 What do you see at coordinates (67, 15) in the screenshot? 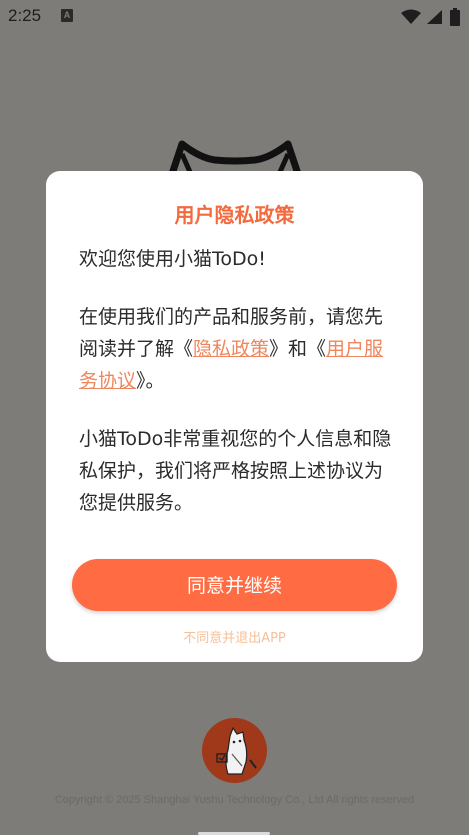
I see `notification-a-icon: A` at bounding box center [67, 15].